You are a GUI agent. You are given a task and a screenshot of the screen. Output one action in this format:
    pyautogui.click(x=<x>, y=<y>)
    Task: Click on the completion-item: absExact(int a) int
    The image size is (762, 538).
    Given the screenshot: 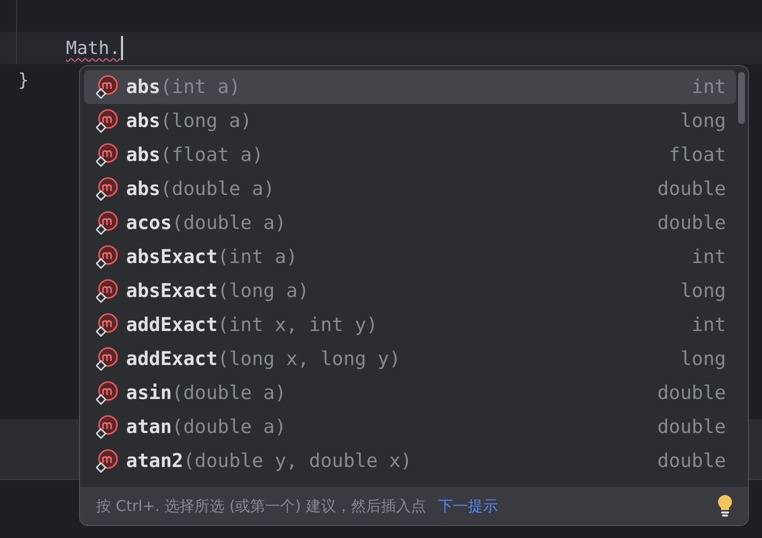 What is the action you would take?
    pyautogui.click(x=410, y=257)
    